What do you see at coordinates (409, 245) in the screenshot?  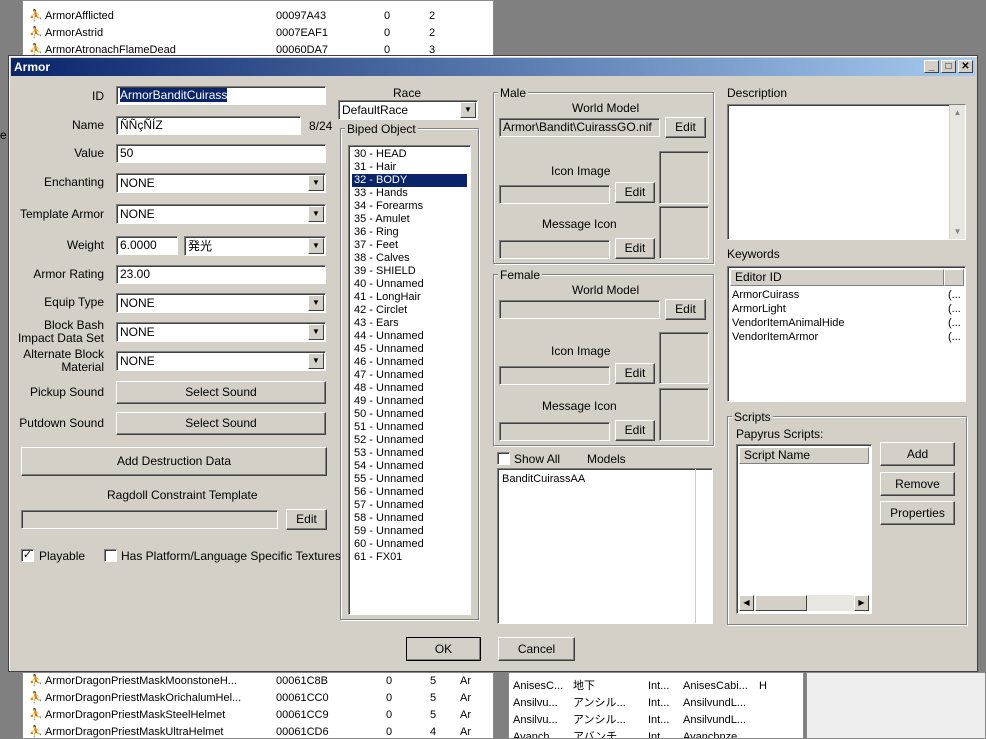 I see `biped-object-item: 37 - Feet` at bounding box center [409, 245].